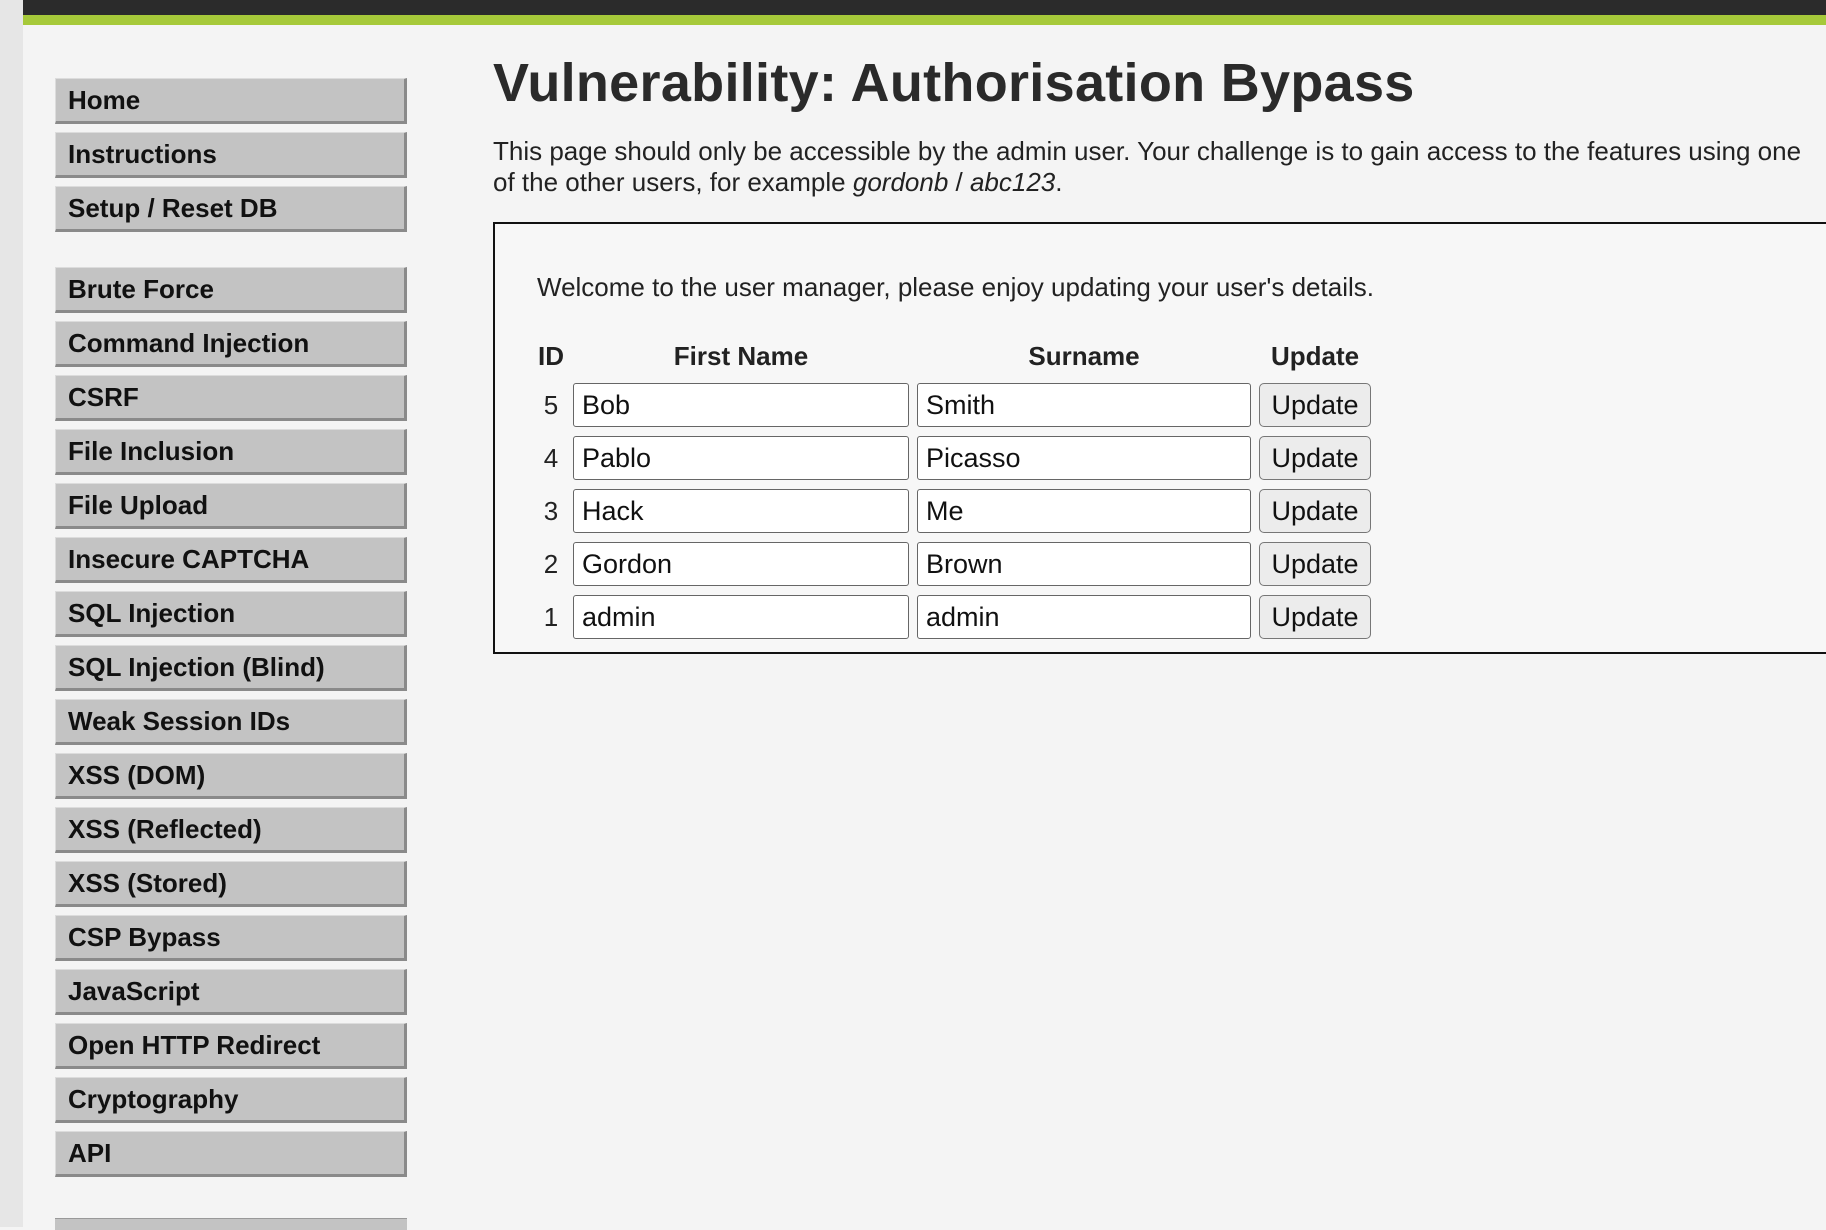 The height and width of the screenshot is (1230, 1826). What do you see at coordinates (924, 20) in the screenshot?
I see `header-accent-stripe` at bounding box center [924, 20].